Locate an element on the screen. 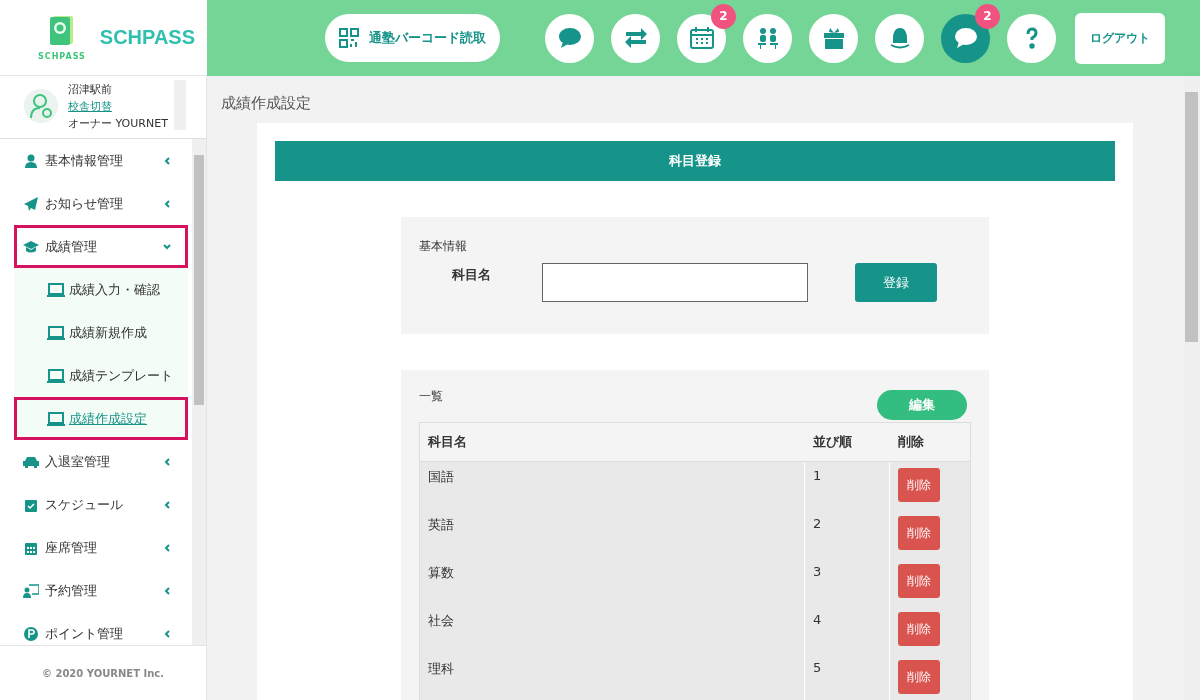 The height and width of the screenshot is (700, 1200). logo-caption: SCHPASS is located at coordinates (62, 56).